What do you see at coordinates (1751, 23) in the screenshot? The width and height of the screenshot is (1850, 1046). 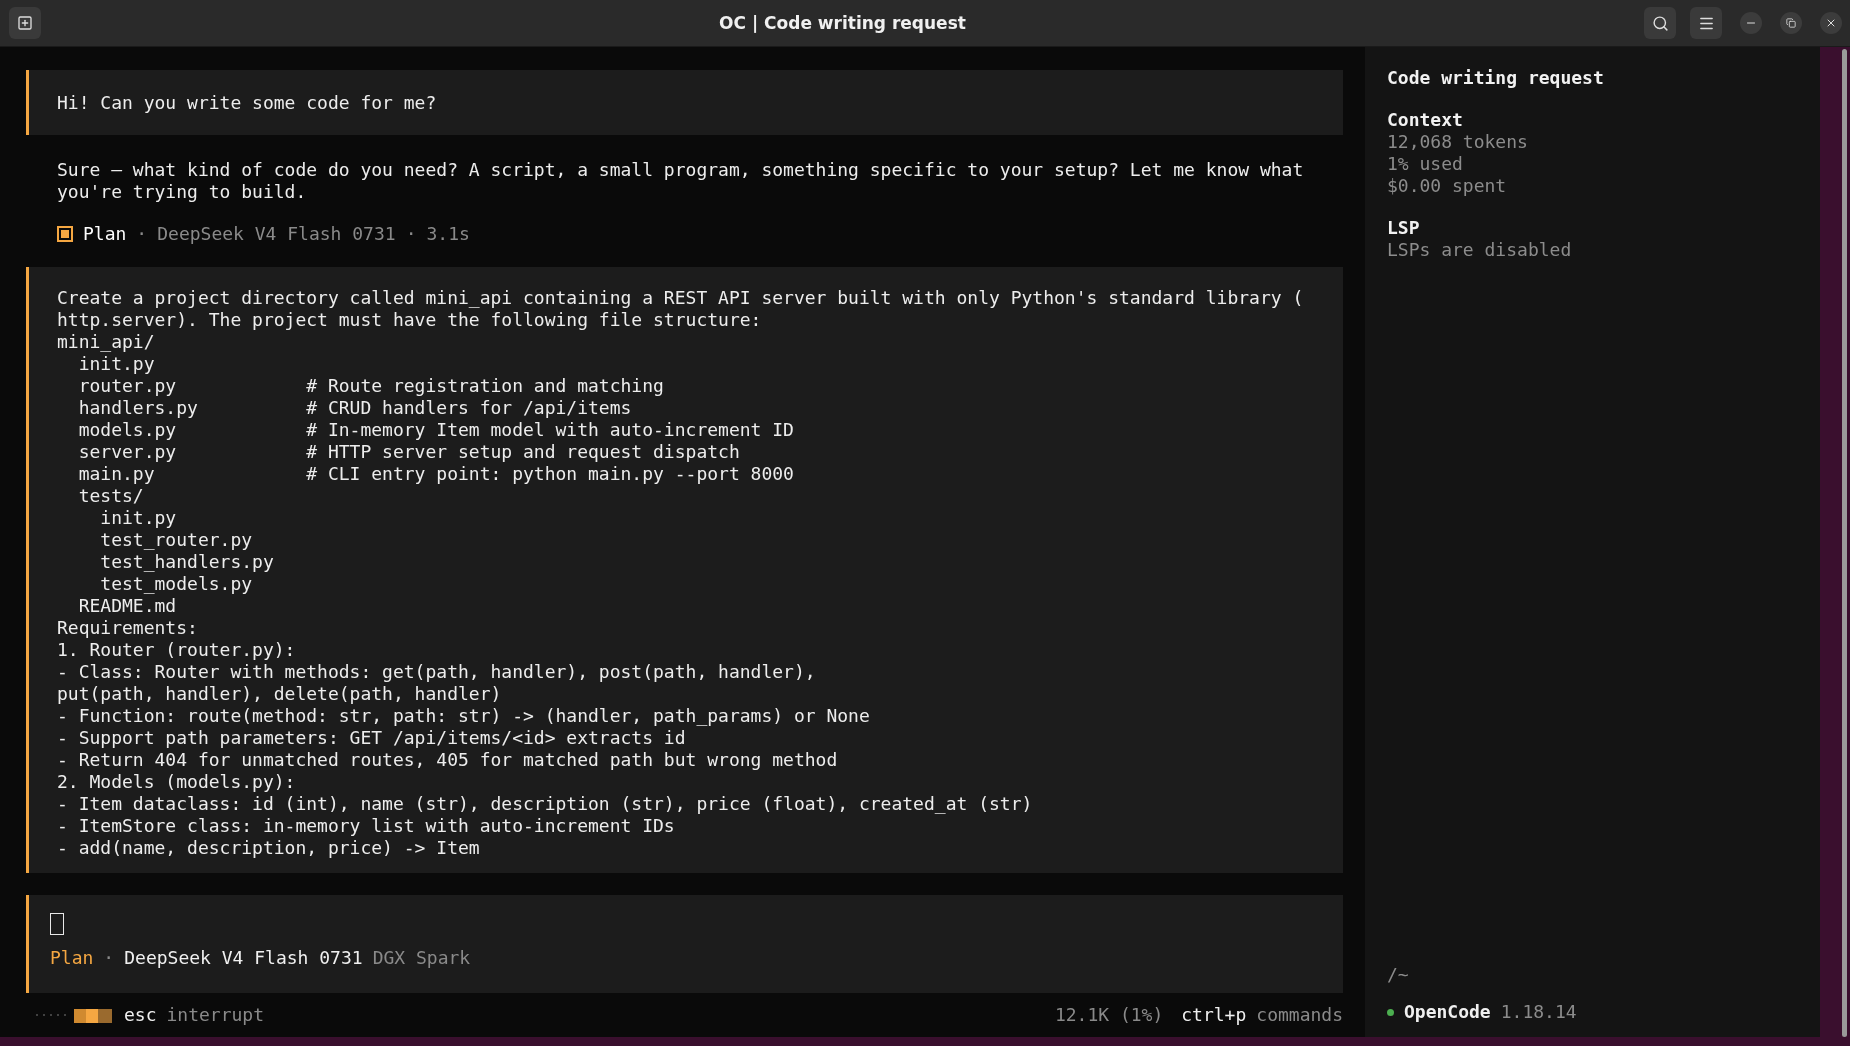 I see `minimize-button` at bounding box center [1751, 23].